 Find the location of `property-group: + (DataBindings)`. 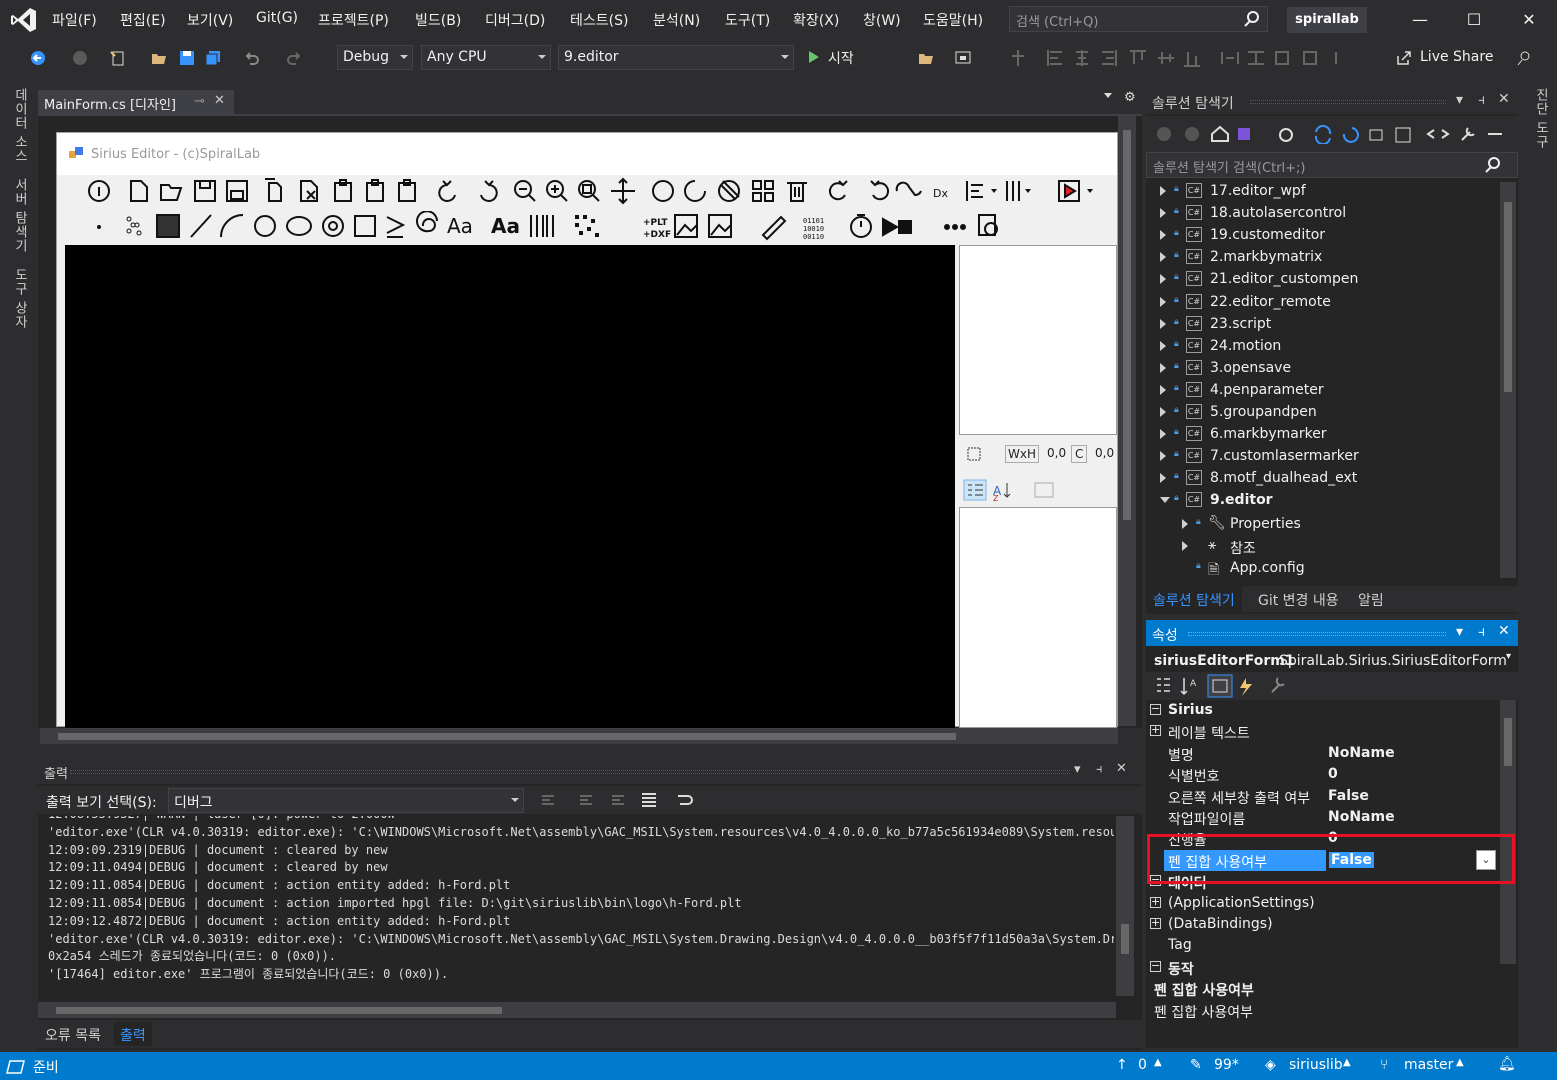

property-group: + (DataBindings) is located at coordinates (1322, 924).